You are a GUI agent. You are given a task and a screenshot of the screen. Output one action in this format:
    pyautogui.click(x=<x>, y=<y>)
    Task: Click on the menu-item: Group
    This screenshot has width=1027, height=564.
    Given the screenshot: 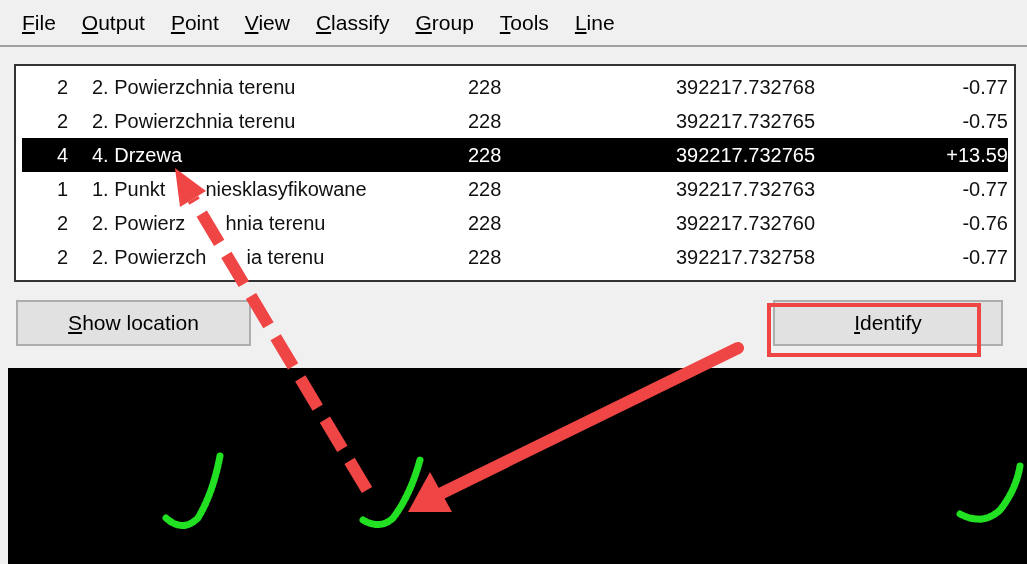 What is the action you would take?
    pyautogui.click(x=444, y=22)
    